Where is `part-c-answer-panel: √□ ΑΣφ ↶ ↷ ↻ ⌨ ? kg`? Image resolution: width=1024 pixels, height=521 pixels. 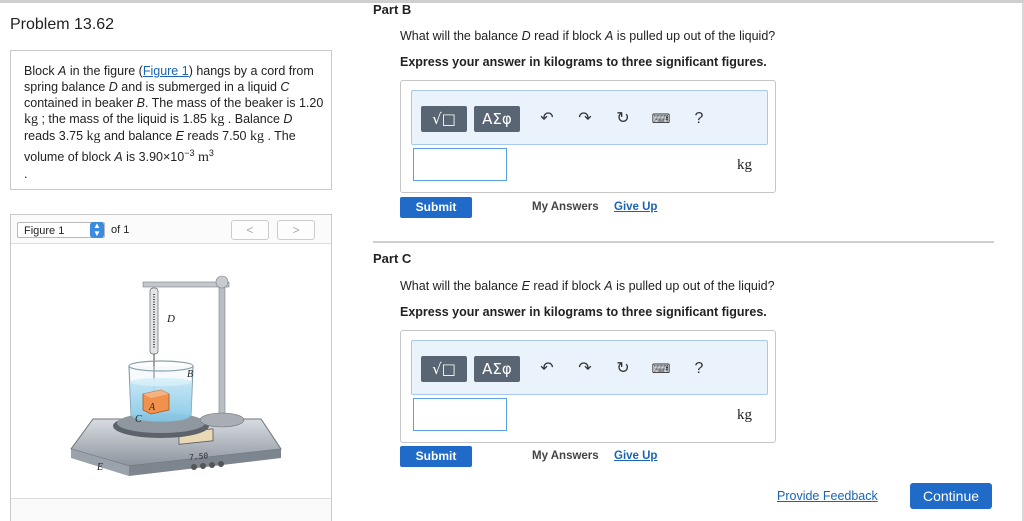 part-c-answer-panel: √□ ΑΣφ ↶ ↷ ↻ ⌨ ? kg is located at coordinates (588, 386).